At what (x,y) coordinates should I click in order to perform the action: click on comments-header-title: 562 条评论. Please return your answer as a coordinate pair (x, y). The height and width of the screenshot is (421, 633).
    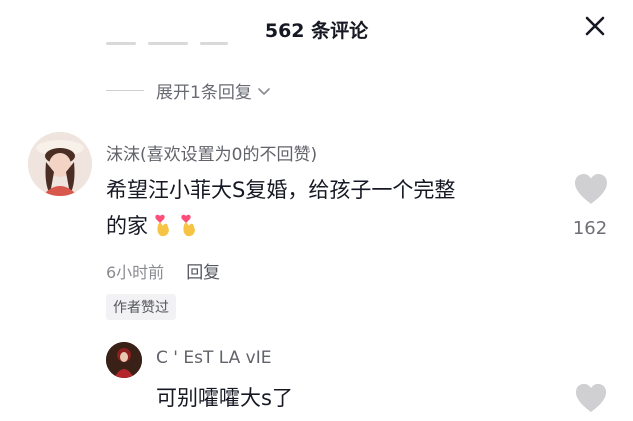
    Looking at the image, I should click on (316, 31).